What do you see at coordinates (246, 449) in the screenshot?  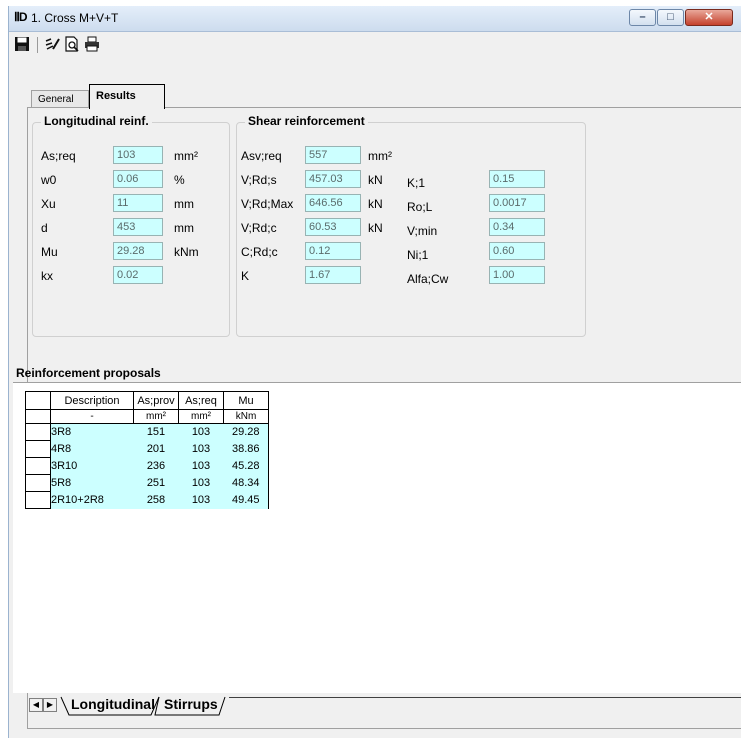 I see `cell-mu: 38.86` at bounding box center [246, 449].